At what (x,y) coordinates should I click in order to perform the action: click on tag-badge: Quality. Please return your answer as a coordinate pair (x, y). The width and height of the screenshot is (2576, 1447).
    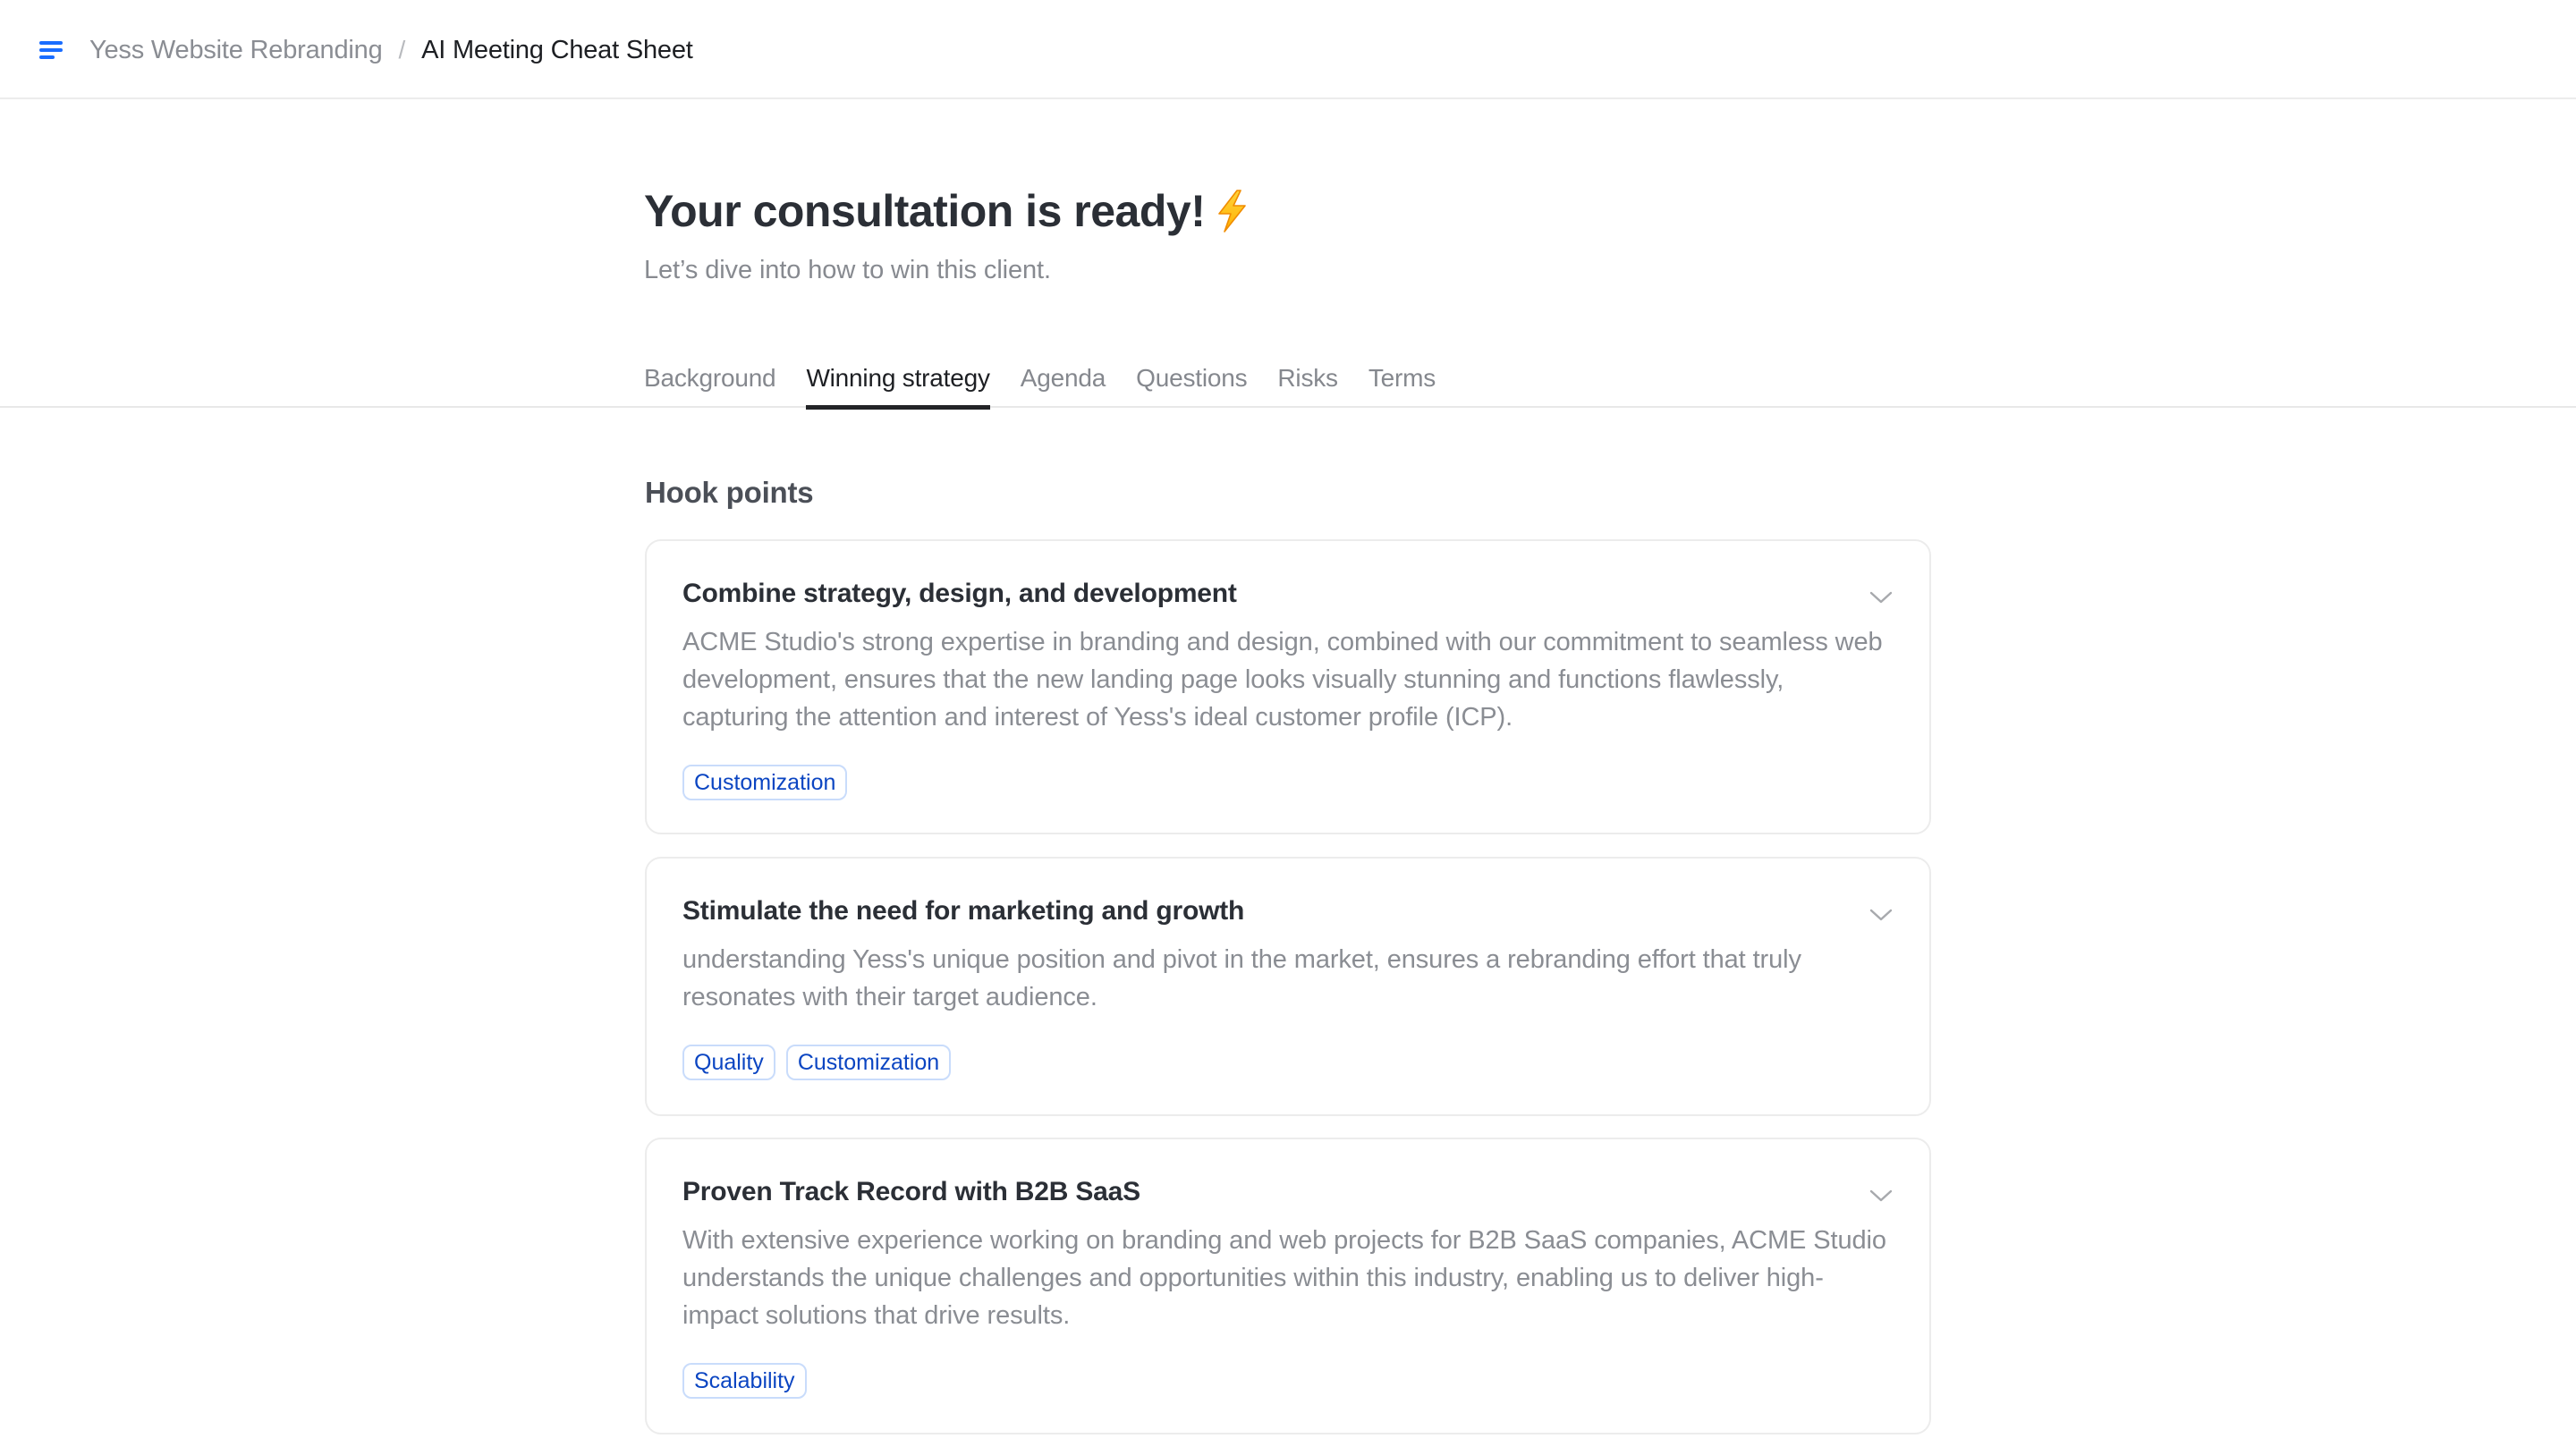
    Looking at the image, I should click on (728, 1062).